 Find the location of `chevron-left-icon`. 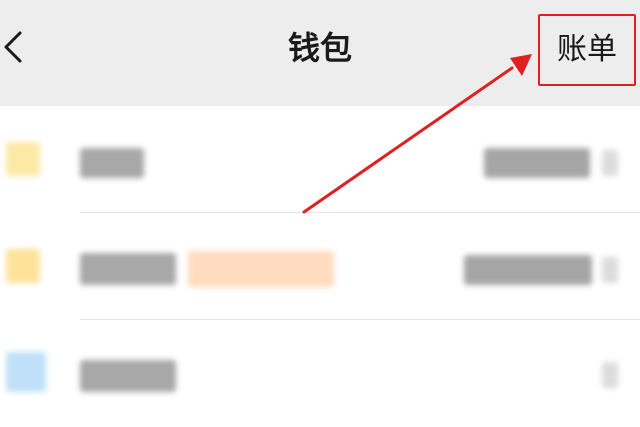

chevron-left-icon is located at coordinates (13, 47).